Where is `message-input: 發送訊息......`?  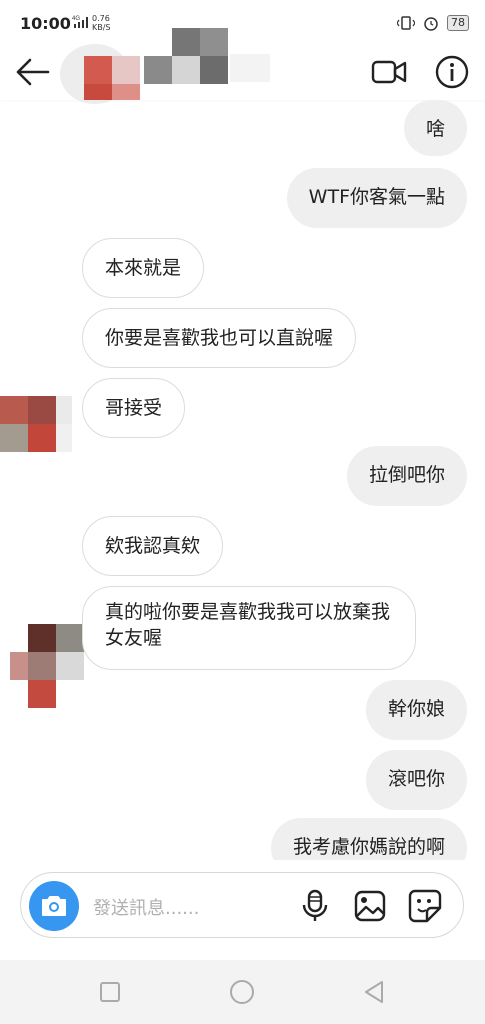
message-input: 發送訊息...... is located at coordinates (146, 907).